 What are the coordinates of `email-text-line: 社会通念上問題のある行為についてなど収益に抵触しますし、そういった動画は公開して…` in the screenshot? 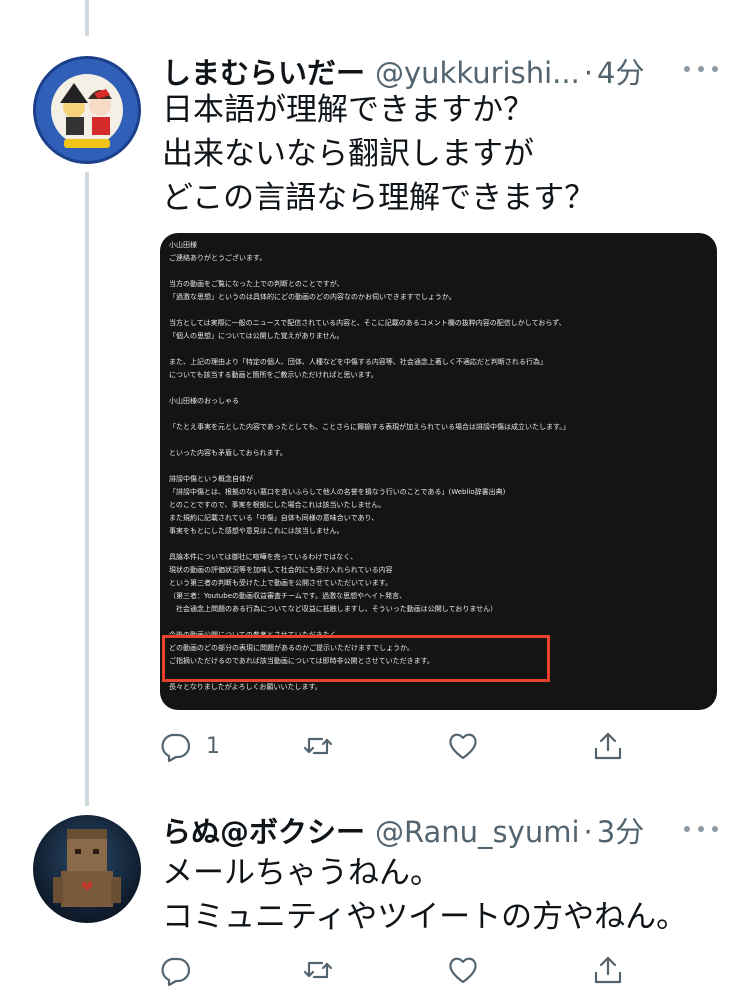 It's located at (333, 609).